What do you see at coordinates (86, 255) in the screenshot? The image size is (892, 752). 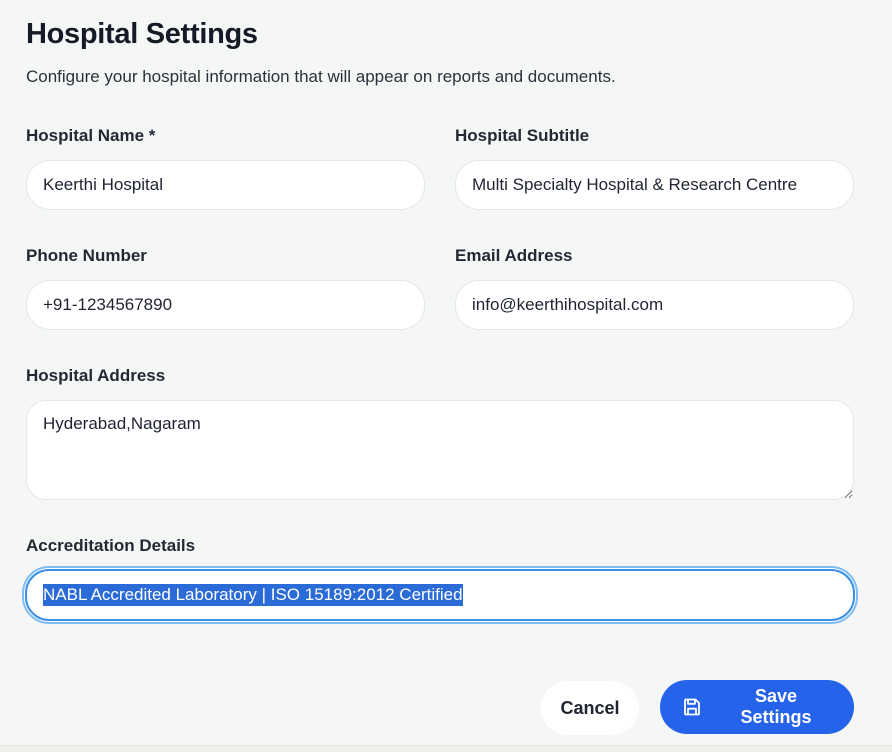 I see `phone-number-label: Phone Number` at bounding box center [86, 255].